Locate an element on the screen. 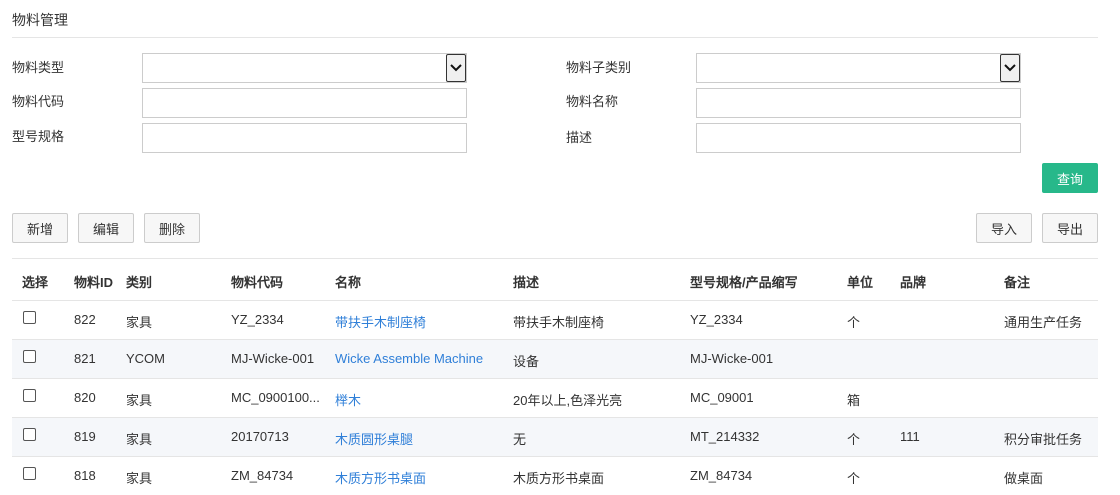  cell-model: ZM_84734 is located at coordinates (721, 475).